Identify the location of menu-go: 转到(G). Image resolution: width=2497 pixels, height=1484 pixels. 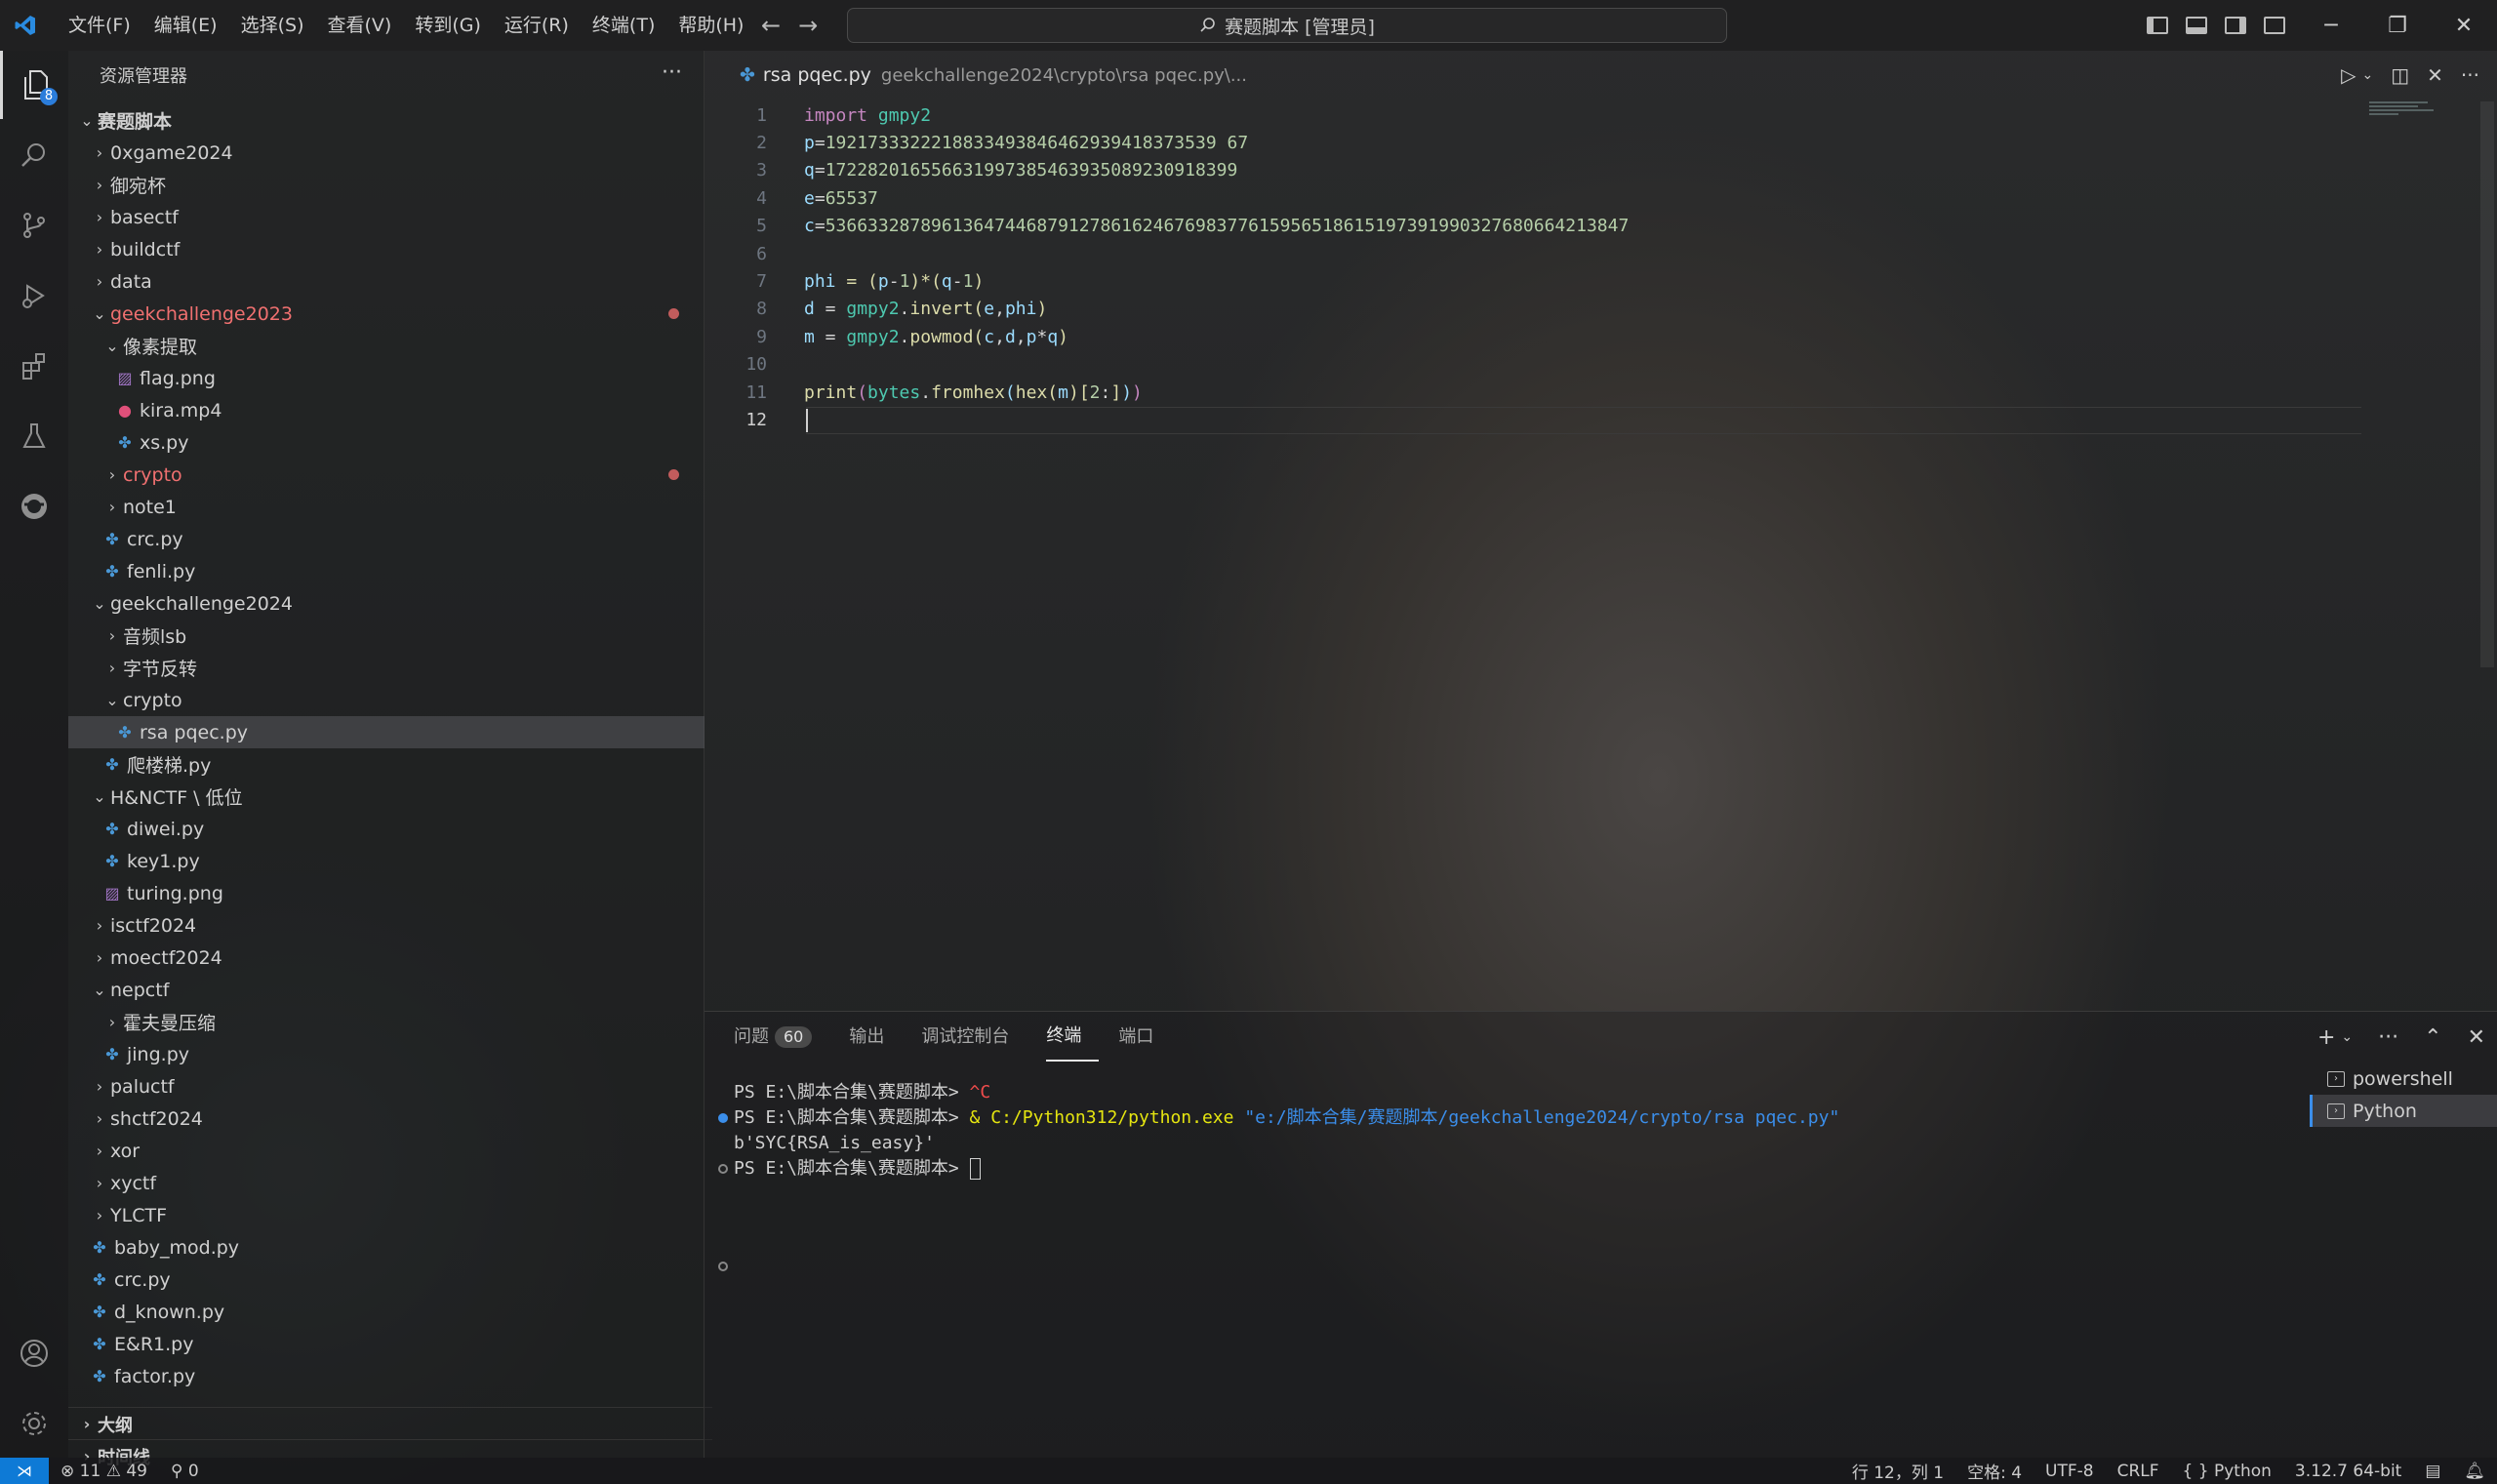
(448, 25).